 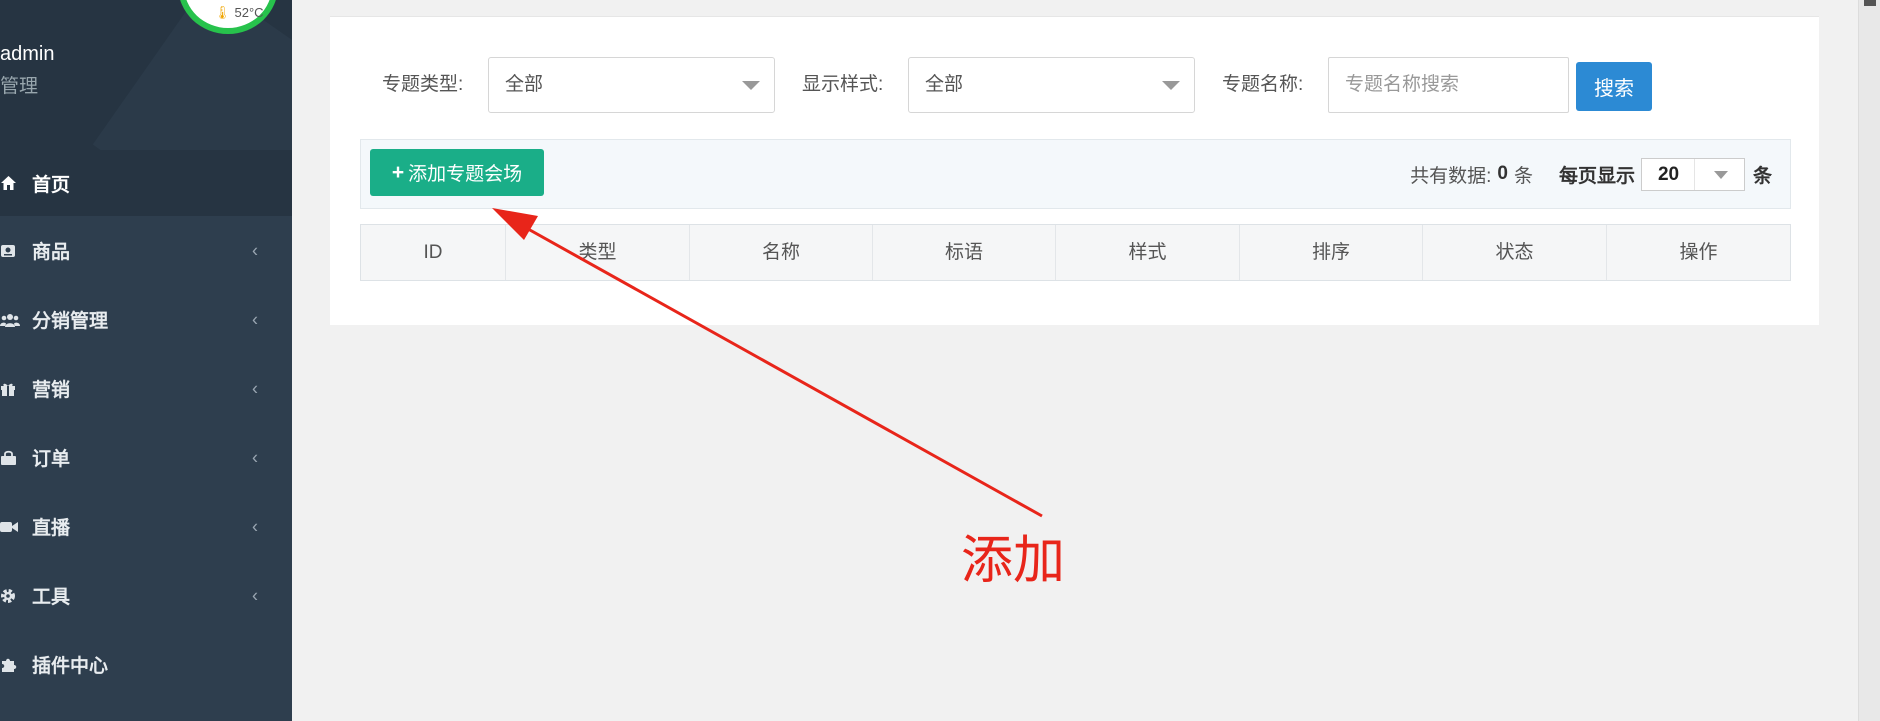 I want to click on users-icon, so click(x=15, y=320).